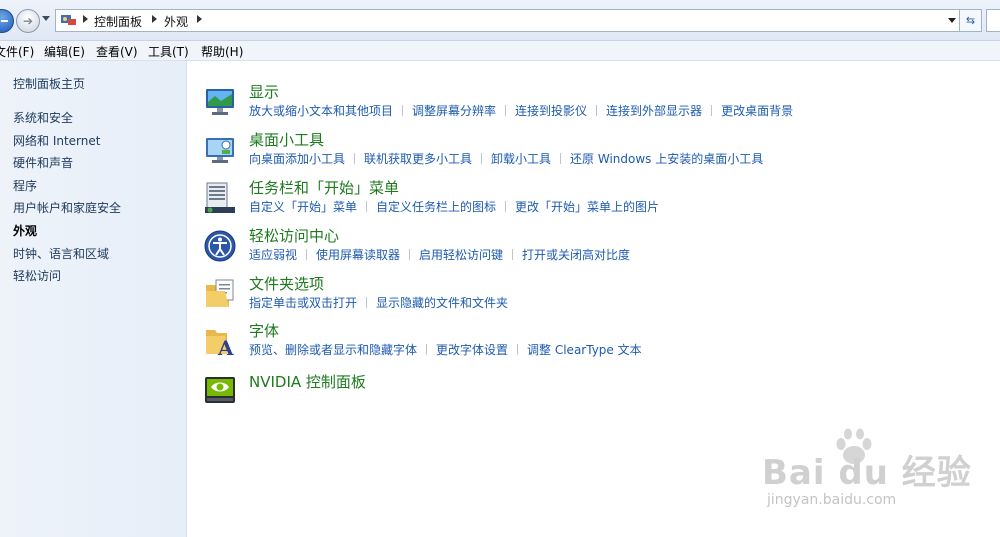 This screenshot has width=1000, height=537. Describe the element at coordinates (67, 207) in the screenshot. I see `sidebar-item-user-accounts: 用户帐户和家庭安全` at that location.